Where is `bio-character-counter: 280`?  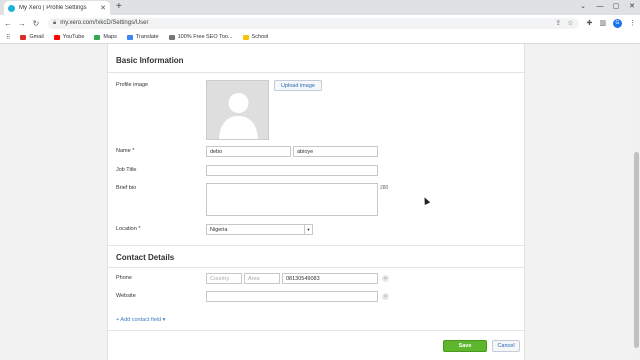 bio-character-counter: 280 is located at coordinates (384, 188).